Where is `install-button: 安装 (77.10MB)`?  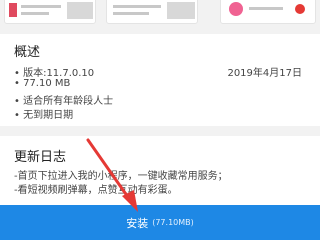 install-button: 安装 (77.10MB) is located at coordinates (160, 222).